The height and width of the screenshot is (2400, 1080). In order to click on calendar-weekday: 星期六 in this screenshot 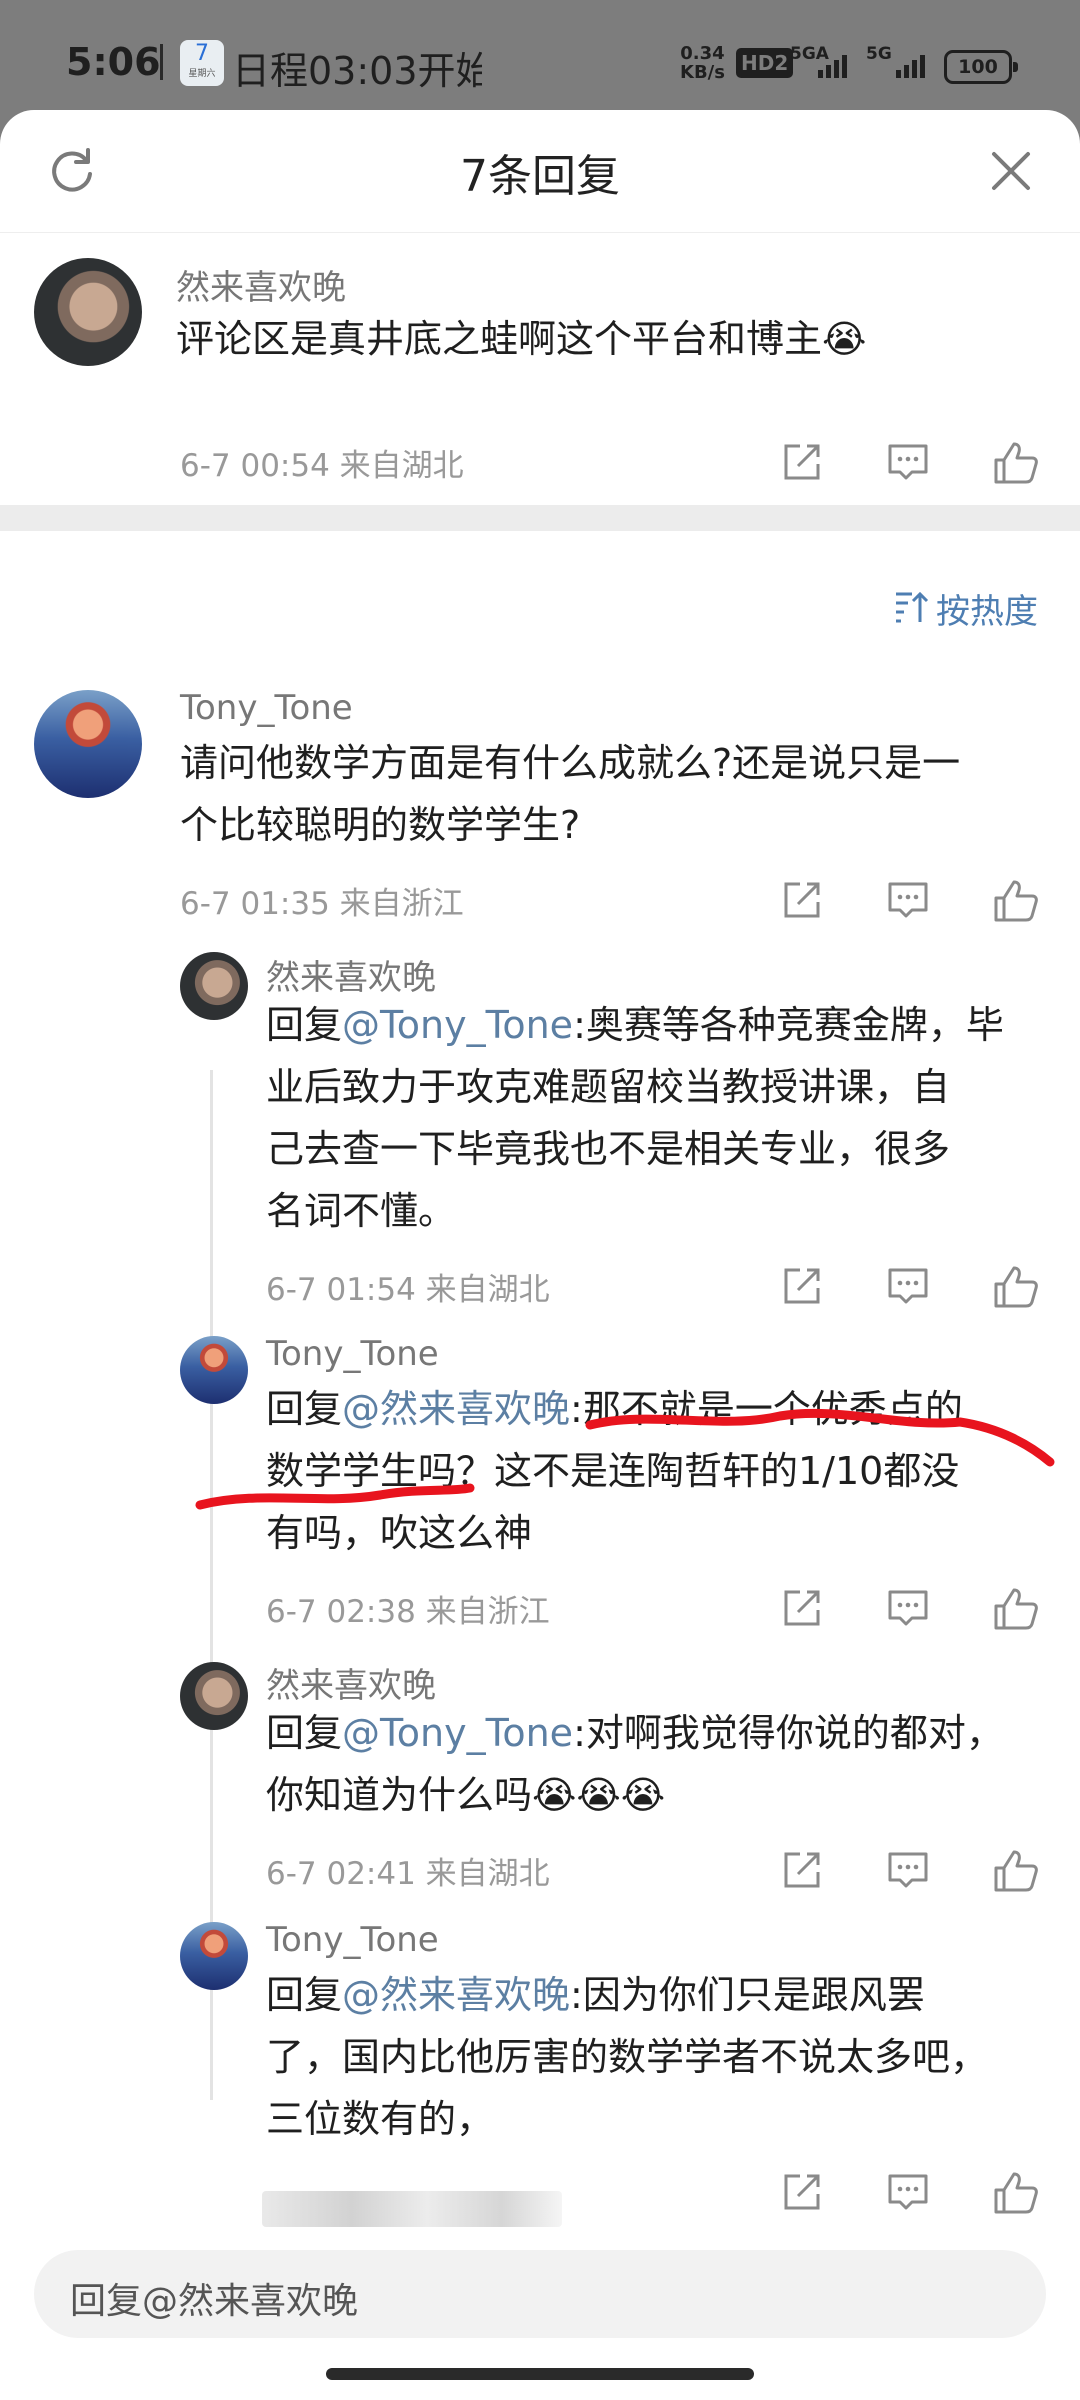, I will do `click(202, 74)`.